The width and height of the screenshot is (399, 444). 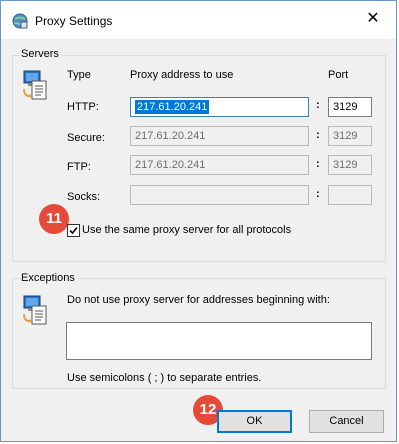 What do you see at coordinates (318, 194) in the screenshot?
I see `socks-colon: :` at bounding box center [318, 194].